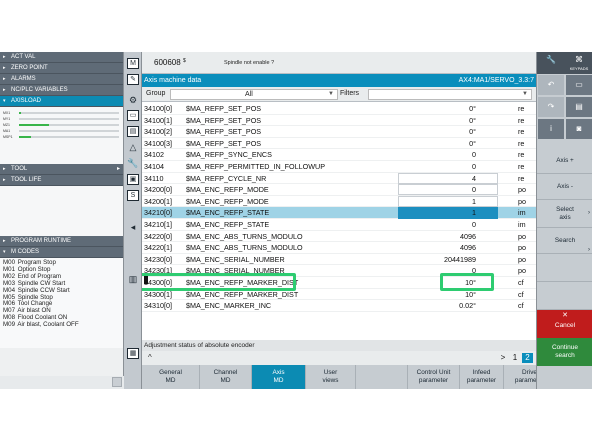 This screenshot has width=592, height=444. Describe the element at coordinates (578, 85) in the screenshot. I see `window-icon: ▭` at that location.